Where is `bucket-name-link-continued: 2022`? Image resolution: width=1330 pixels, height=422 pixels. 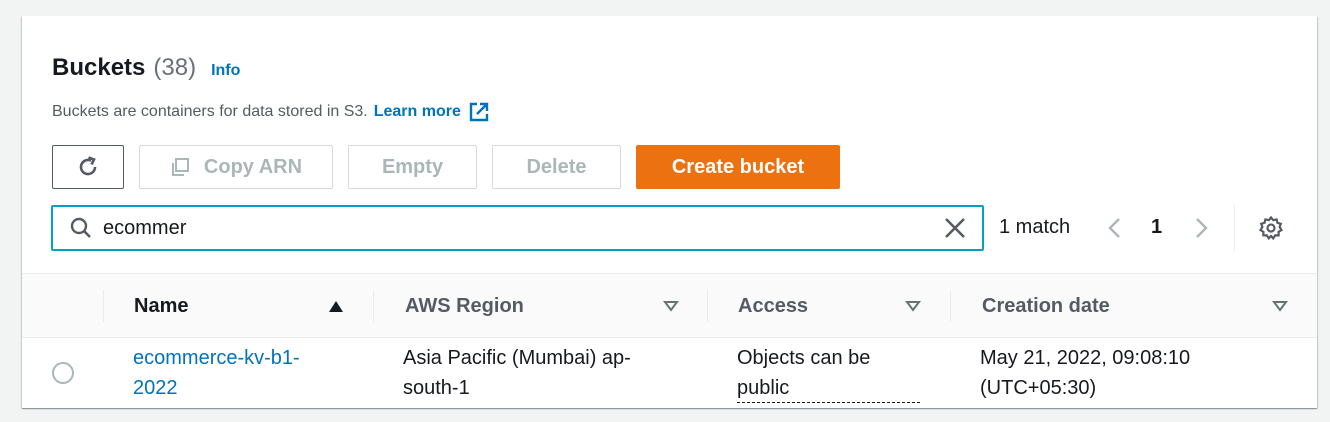
bucket-name-link-continued: 2022 is located at coordinates (248, 388).